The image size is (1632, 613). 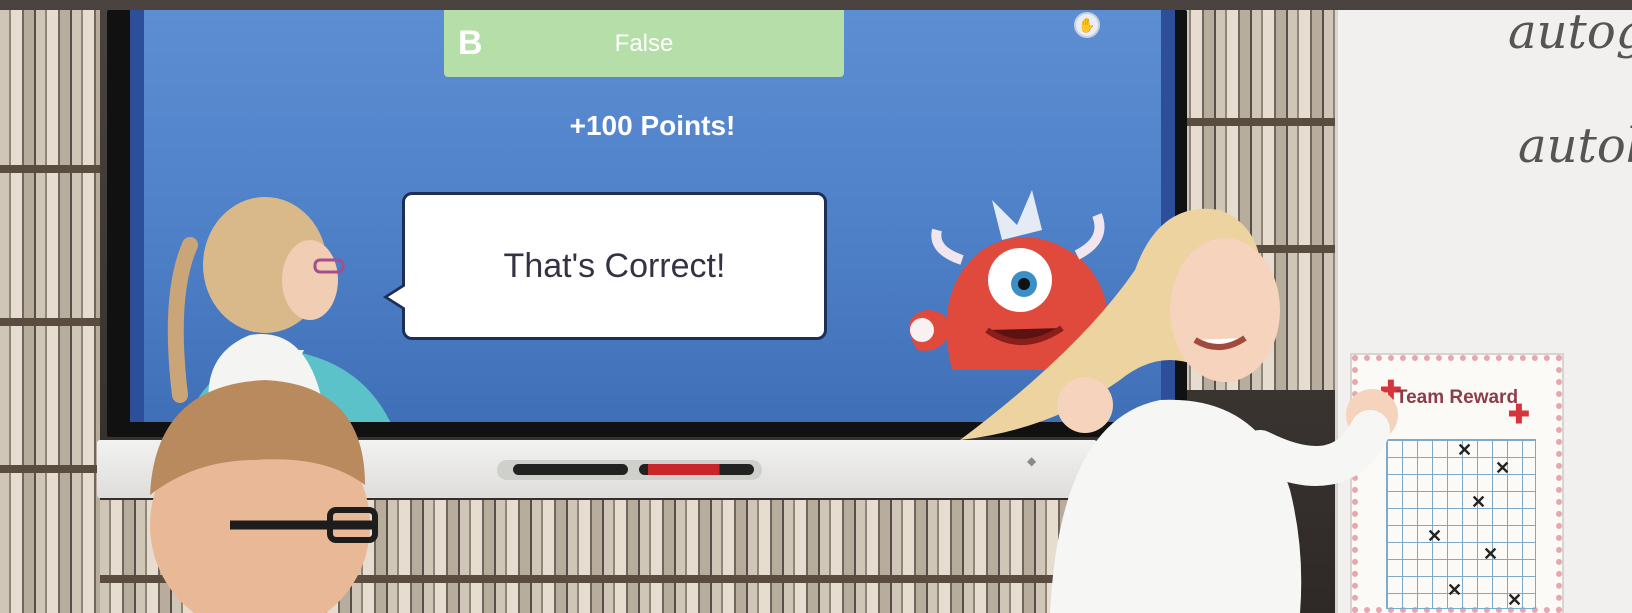 What do you see at coordinates (264, 496) in the screenshot?
I see `boy-with-glasses` at bounding box center [264, 496].